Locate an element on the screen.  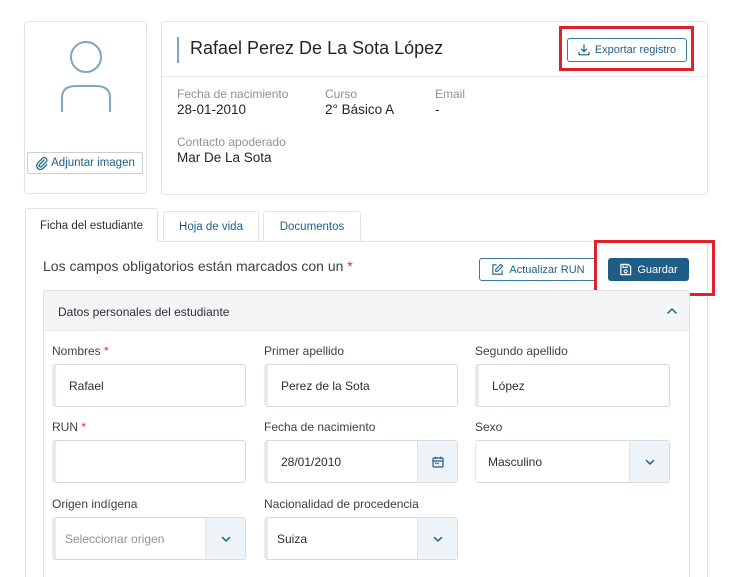
attach-image-button: Adjuntar imagen is located at coordinates (85, 163).